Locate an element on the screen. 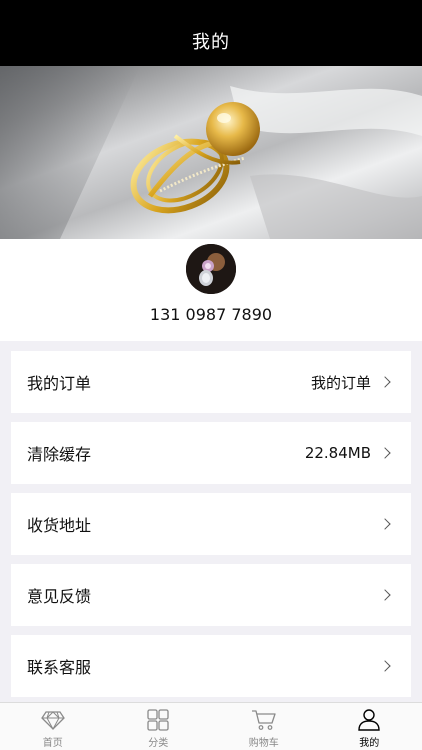 This screenshot has height=750, width=422. profile-section: 131 0987 7890 is located at coordinates (211, 290).